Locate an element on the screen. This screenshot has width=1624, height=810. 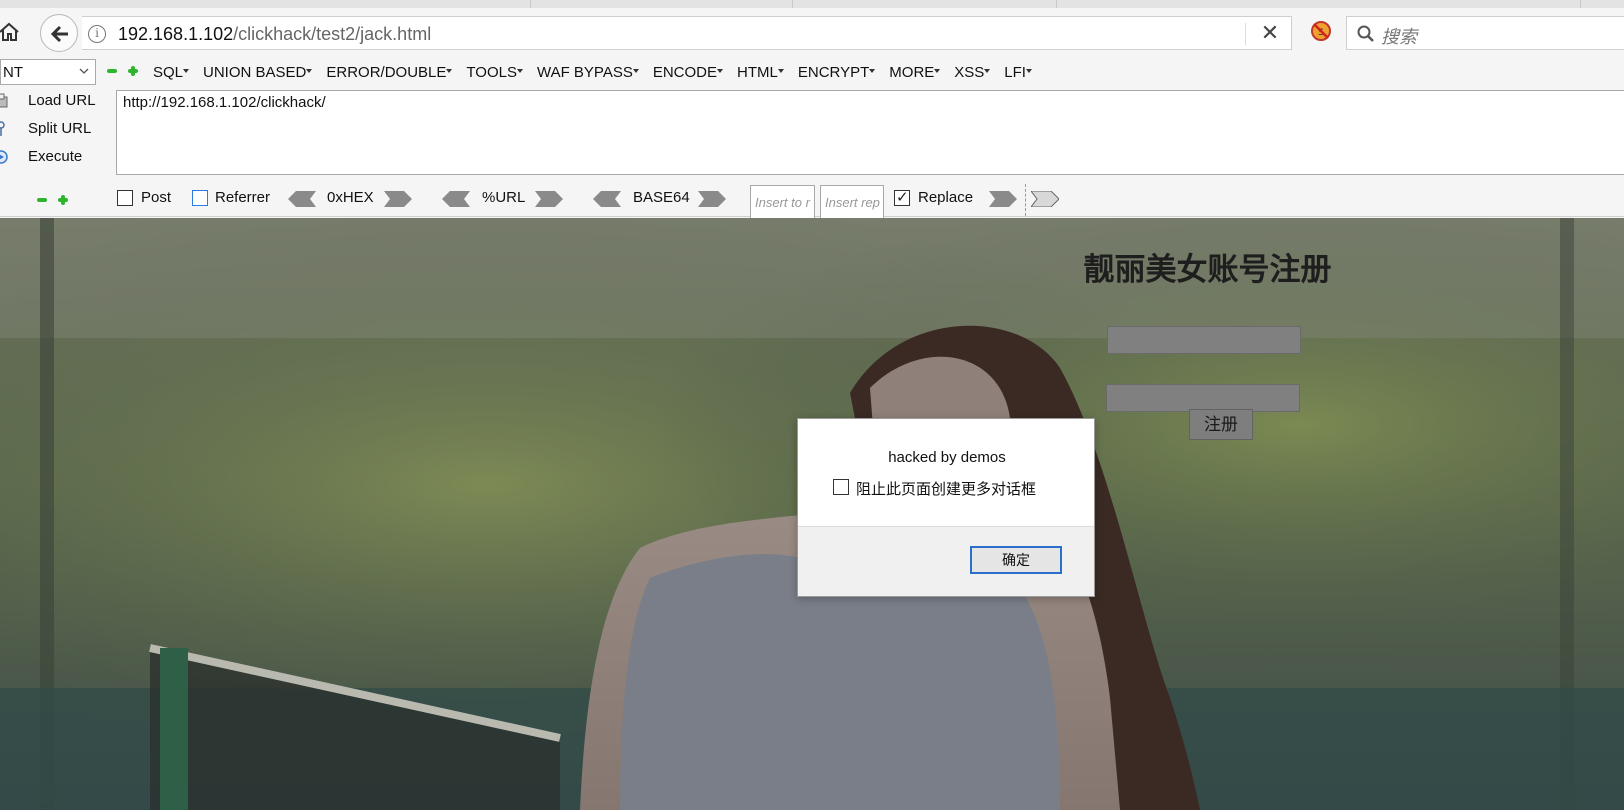
site-info-icon: i is located at coordinates (97, 34).